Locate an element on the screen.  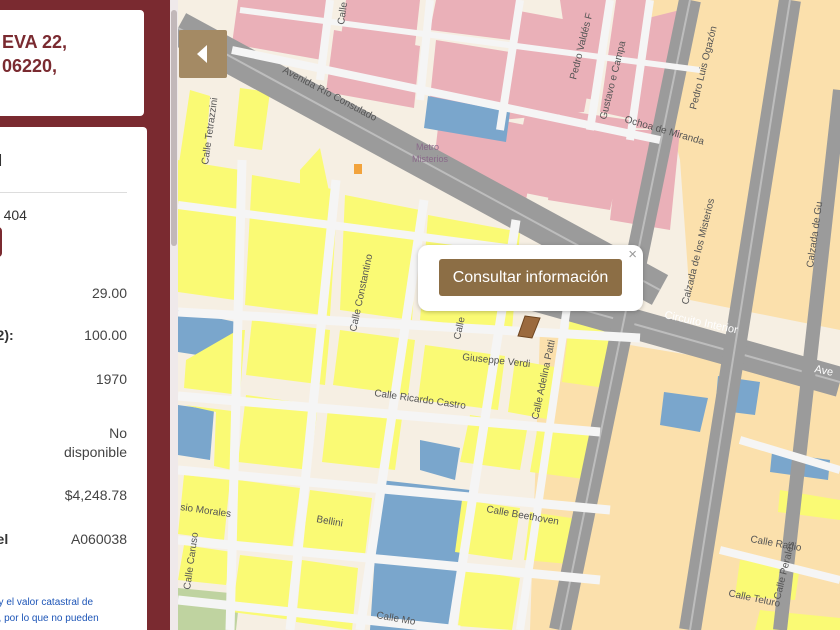
row-value: $4,248.78 is located at coordinates (95, 495).